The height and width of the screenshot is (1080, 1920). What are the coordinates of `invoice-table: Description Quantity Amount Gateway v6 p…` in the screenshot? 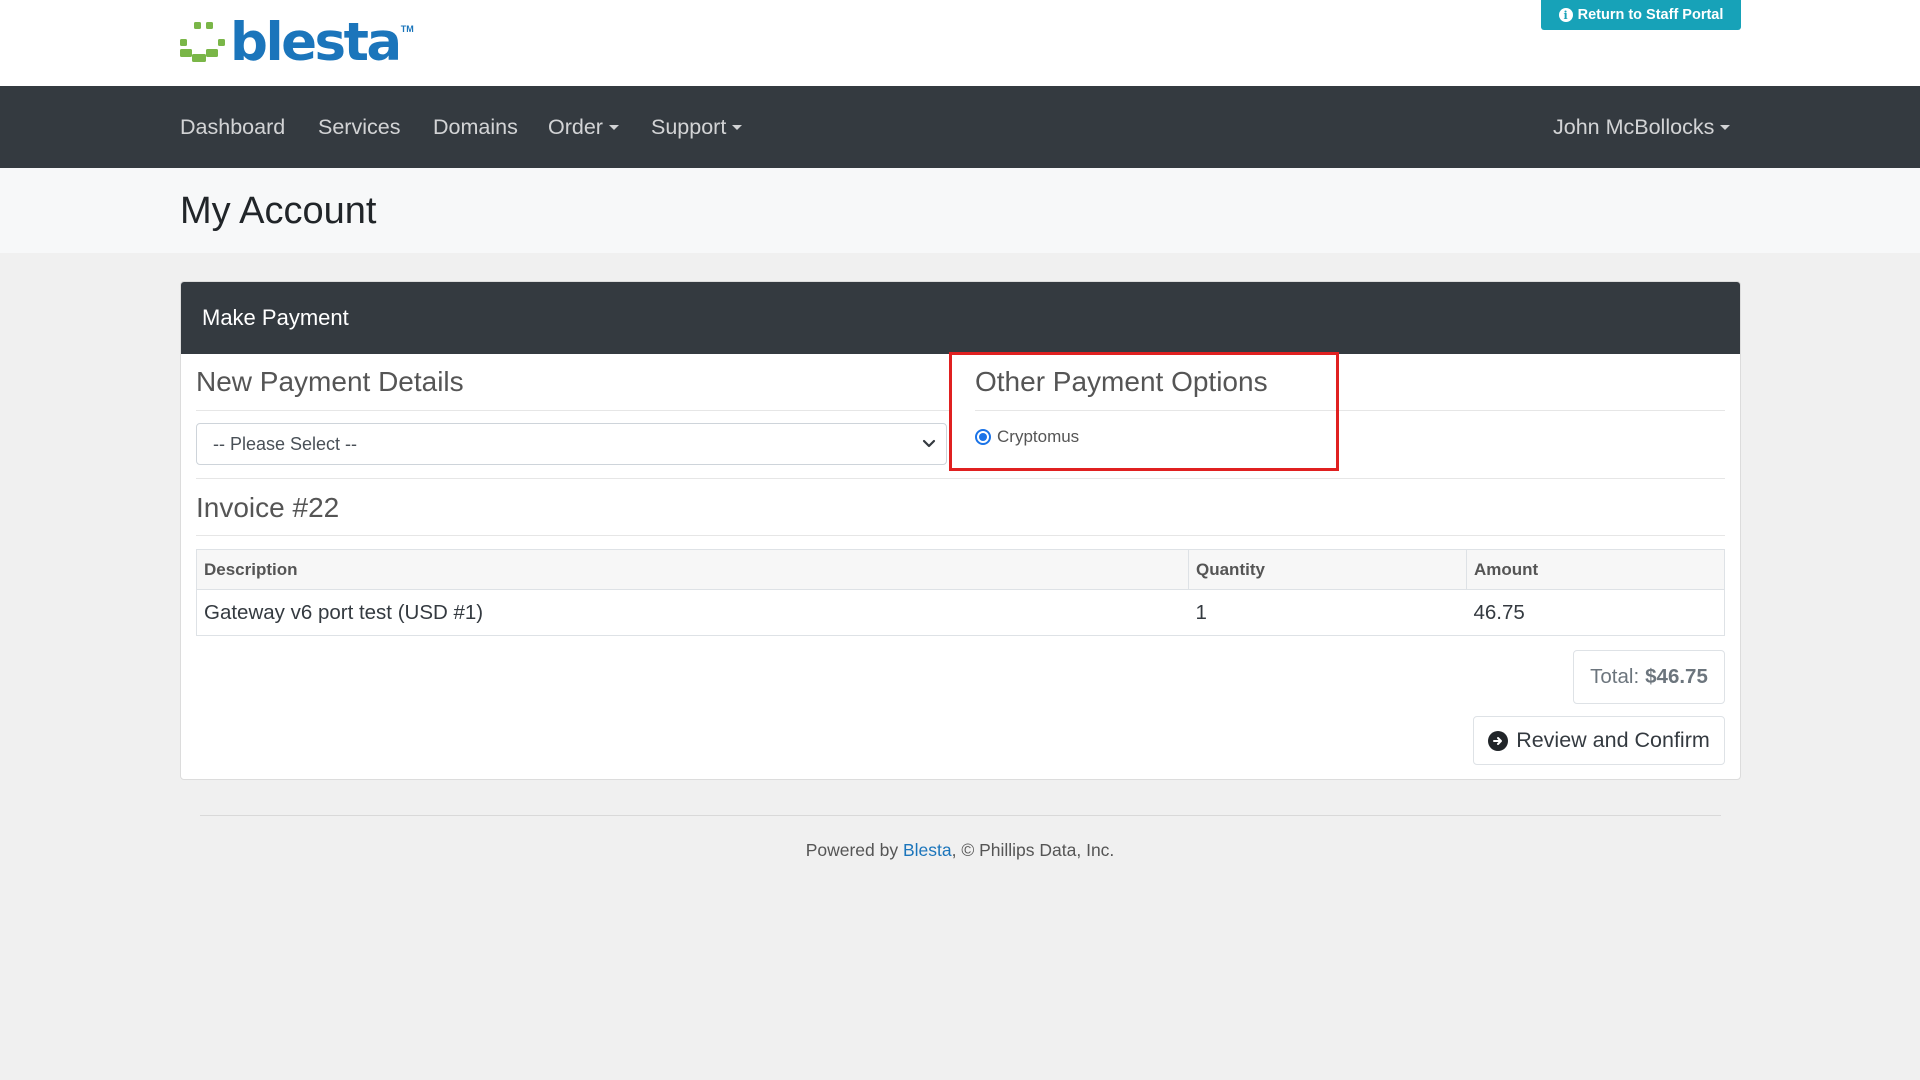 It's located at (960, 592).